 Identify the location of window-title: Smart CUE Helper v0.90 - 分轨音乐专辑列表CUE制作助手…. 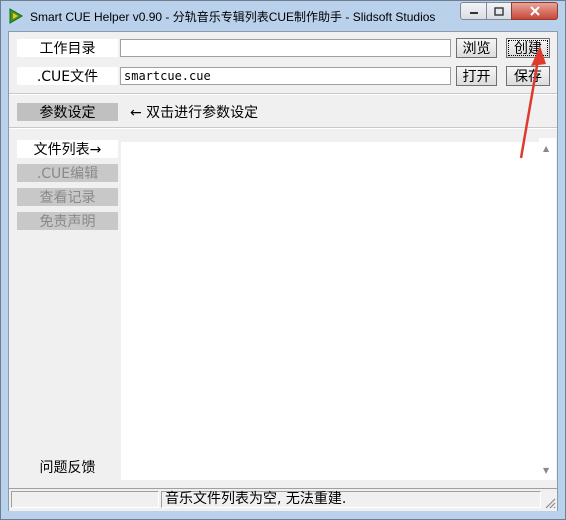
(233, 17).